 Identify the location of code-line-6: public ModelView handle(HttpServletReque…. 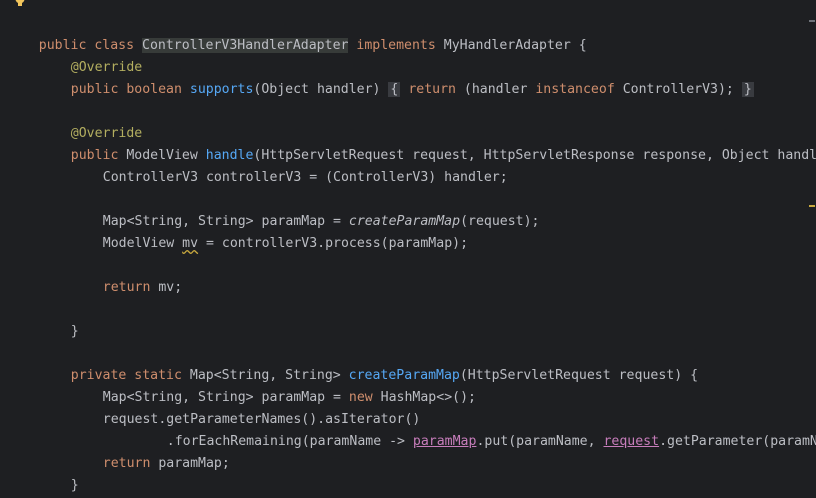
(427, 143).